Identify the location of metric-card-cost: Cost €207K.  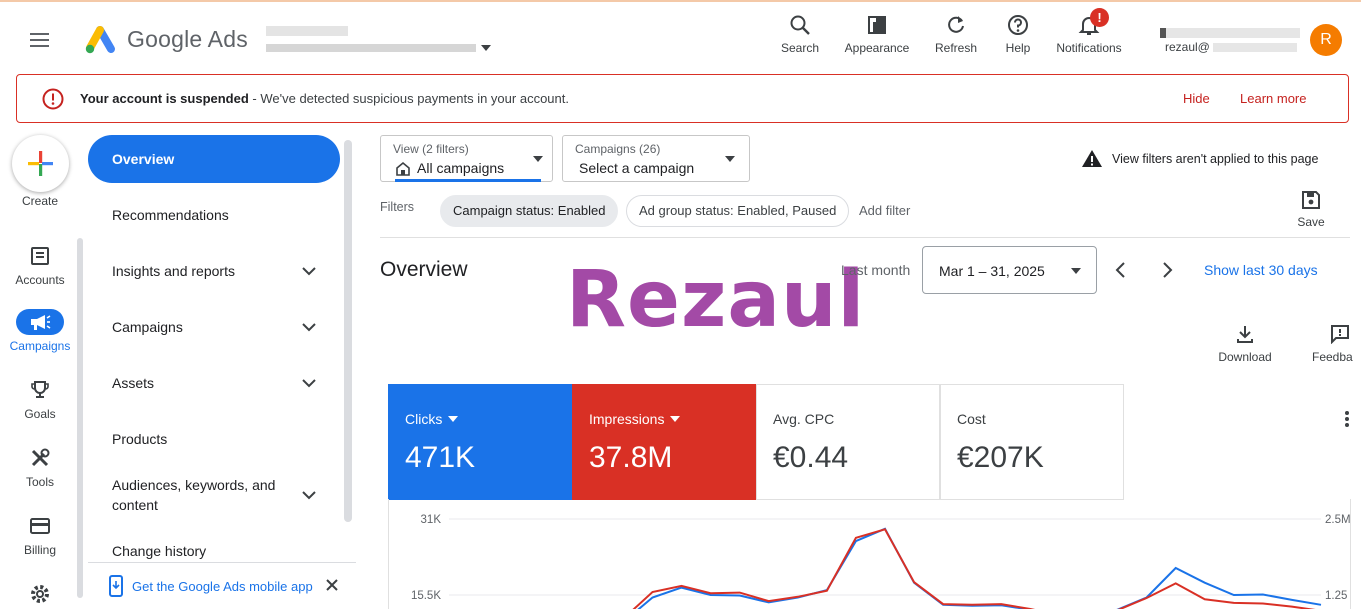
(1032, 442).